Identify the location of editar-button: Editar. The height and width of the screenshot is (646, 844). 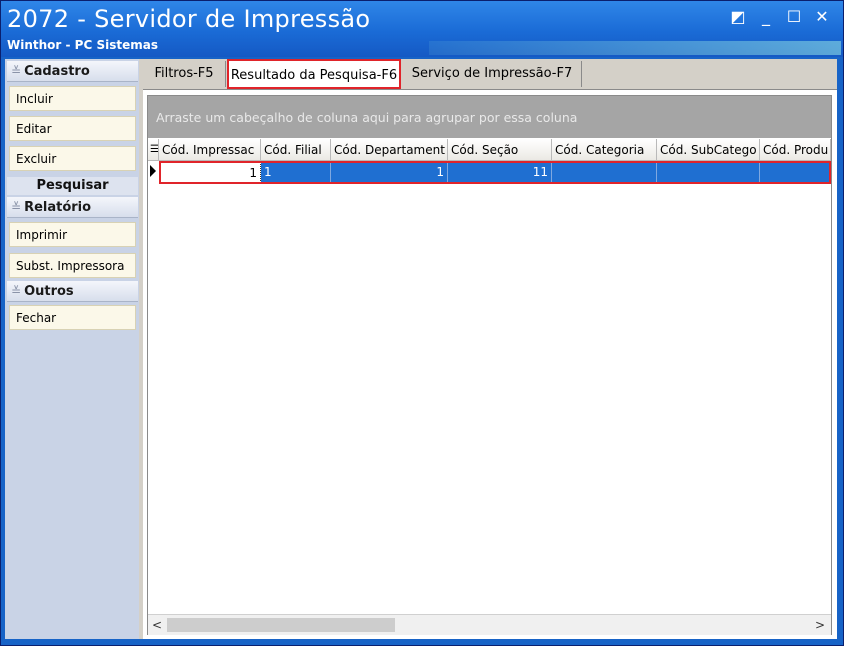
(72, 128).